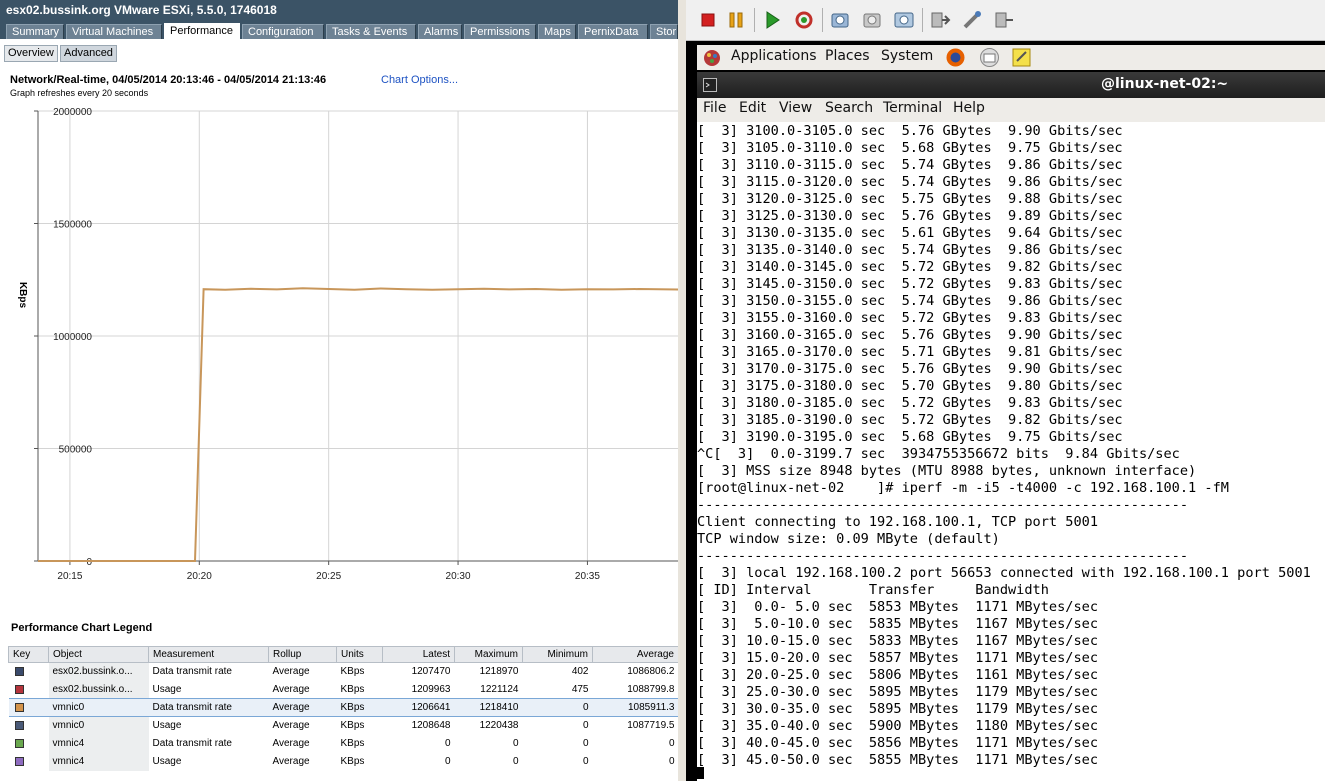 The height and width of the screenshot is (781, 1325). Describe the element at coordinates (29, 672) in the screenshot. I see `legend-key-cell` at that location.